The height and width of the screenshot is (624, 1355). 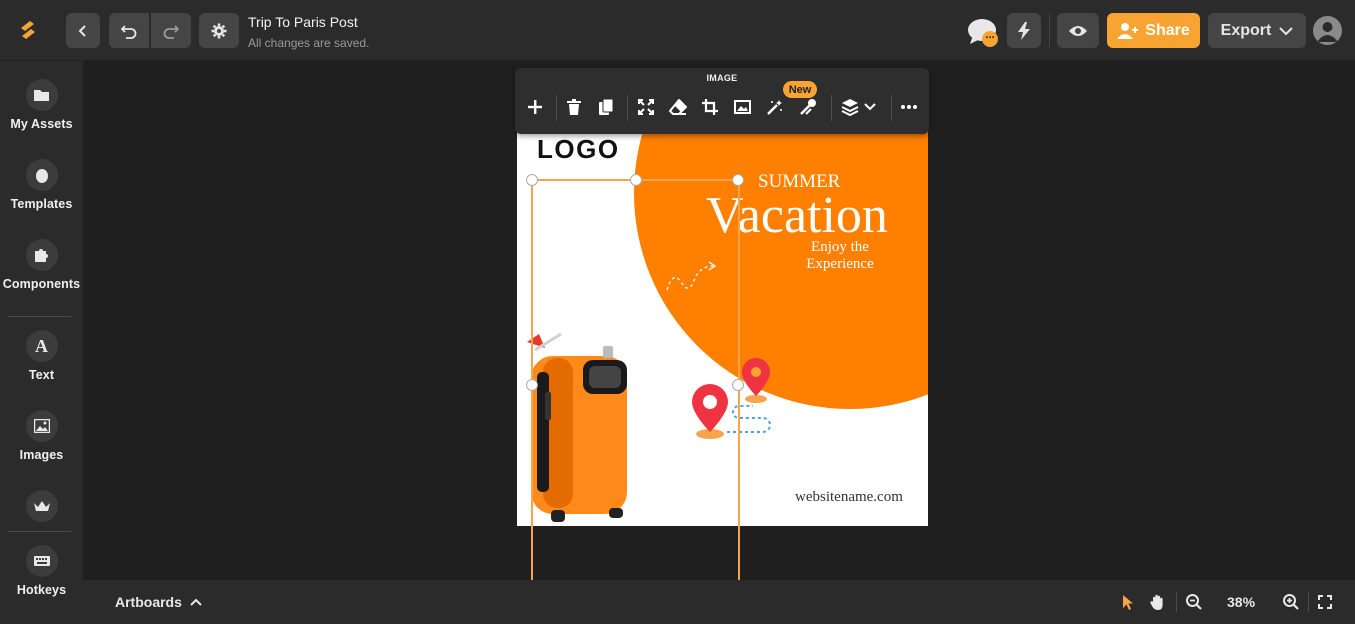 What do you see at coordinates (41, 284) in the screenshot?
I see `sidebar-item-label: Components` at bounding box center [41, 284].